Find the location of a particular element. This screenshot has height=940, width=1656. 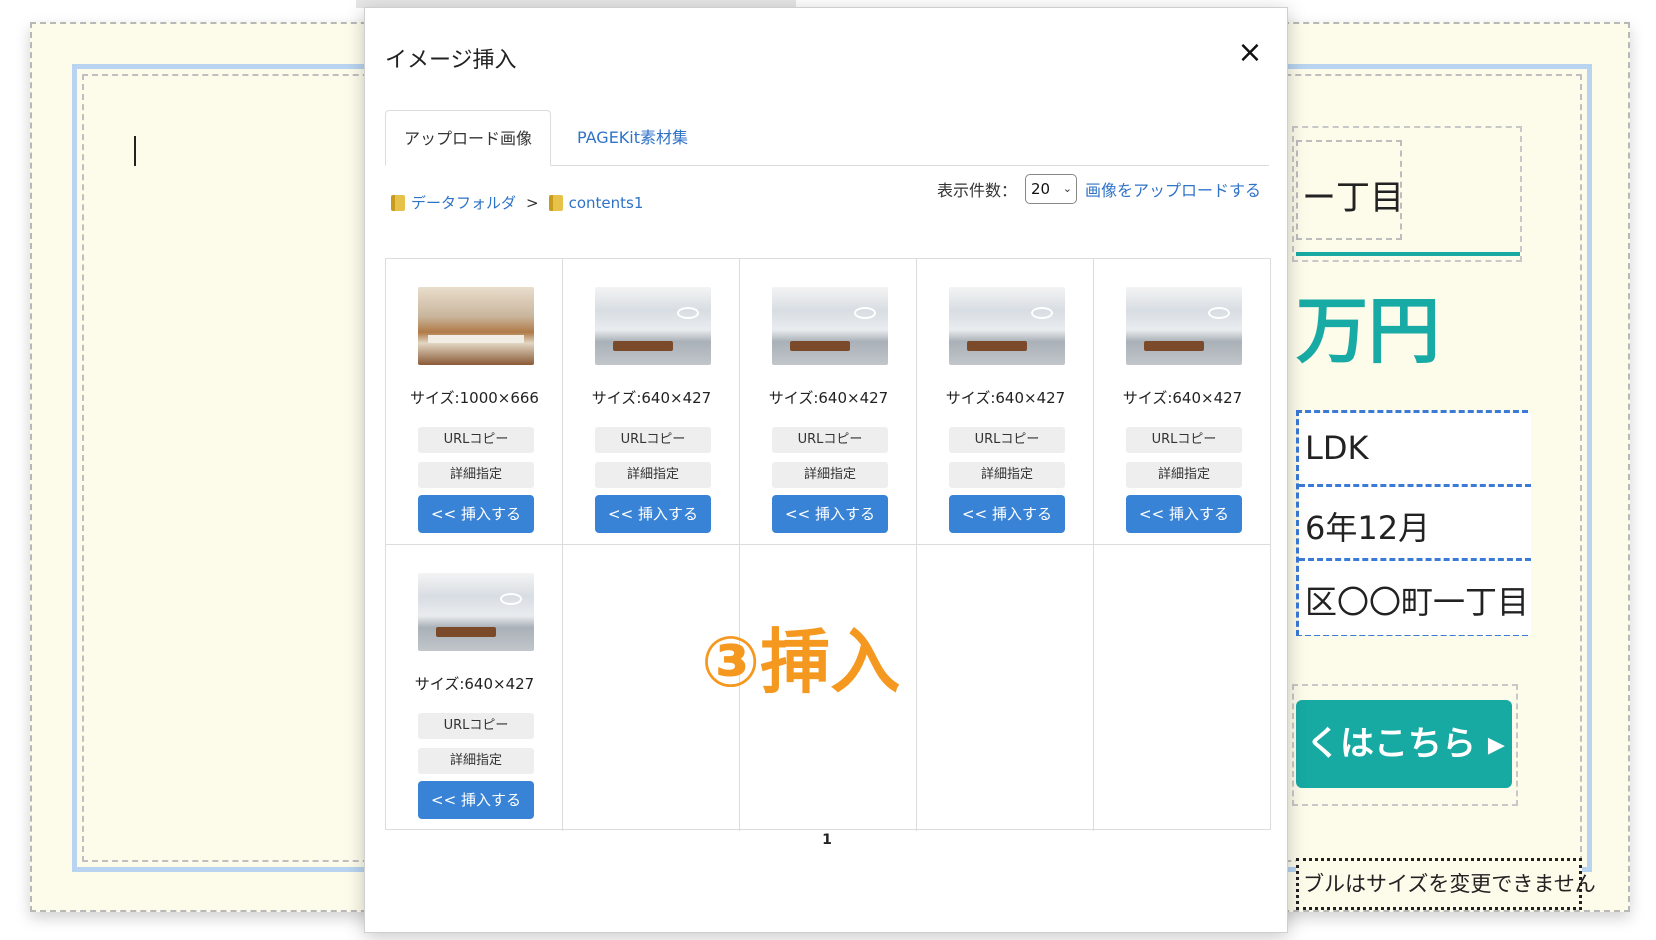

address-underline is located at coordinates (1408, 254).